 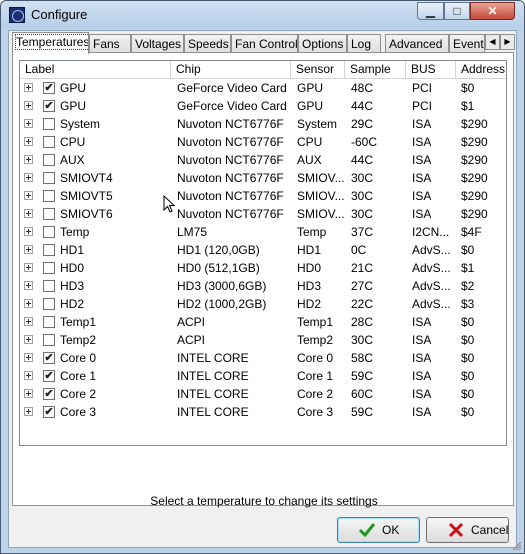 What do you see at coordinates (207, 43) in the screenshot?
I see `tab-speeds: Speeds` at bounding box center [207, 43].